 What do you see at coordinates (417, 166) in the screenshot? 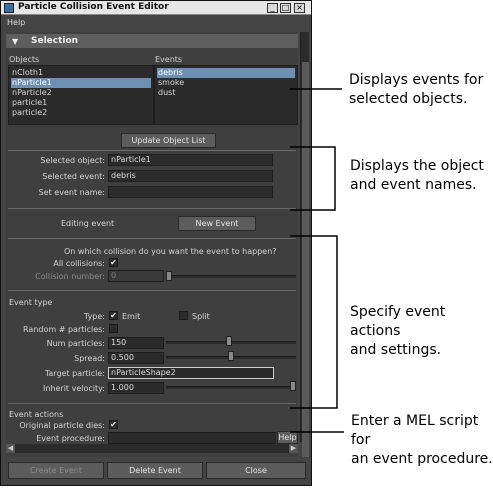
I see `callout-line: Displays the object` at bounding box center [417, 166].